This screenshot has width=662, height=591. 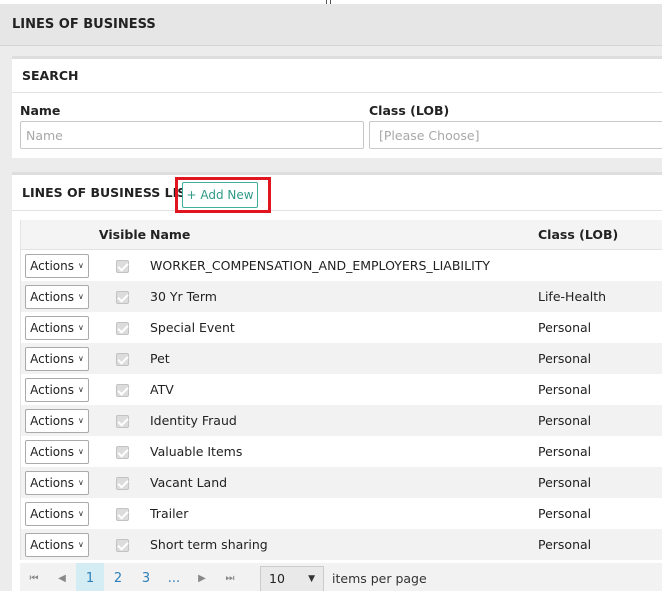 What do you see at coordinates (341, 451) in the screenshot?
I see `table-row: Actions ∨ Valuable Items Personal` at bounding box center [341, 451].